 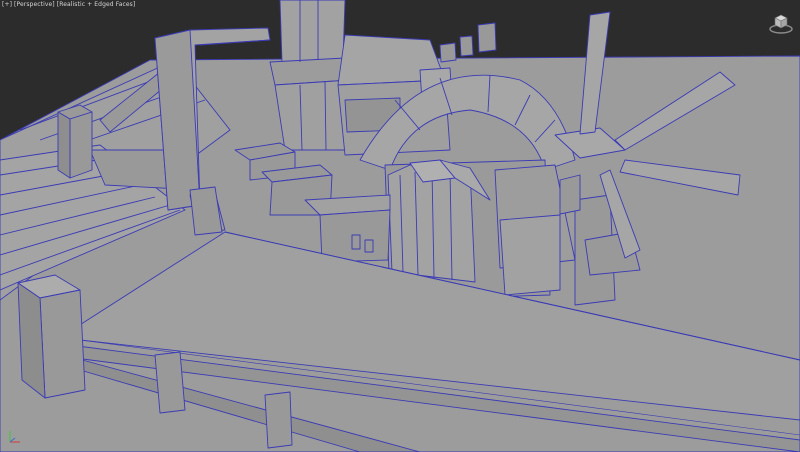 What do you see at coordinates (781, 23) in the screenshot?
I see `viewcube-icon` at bounding box center [781, 23].